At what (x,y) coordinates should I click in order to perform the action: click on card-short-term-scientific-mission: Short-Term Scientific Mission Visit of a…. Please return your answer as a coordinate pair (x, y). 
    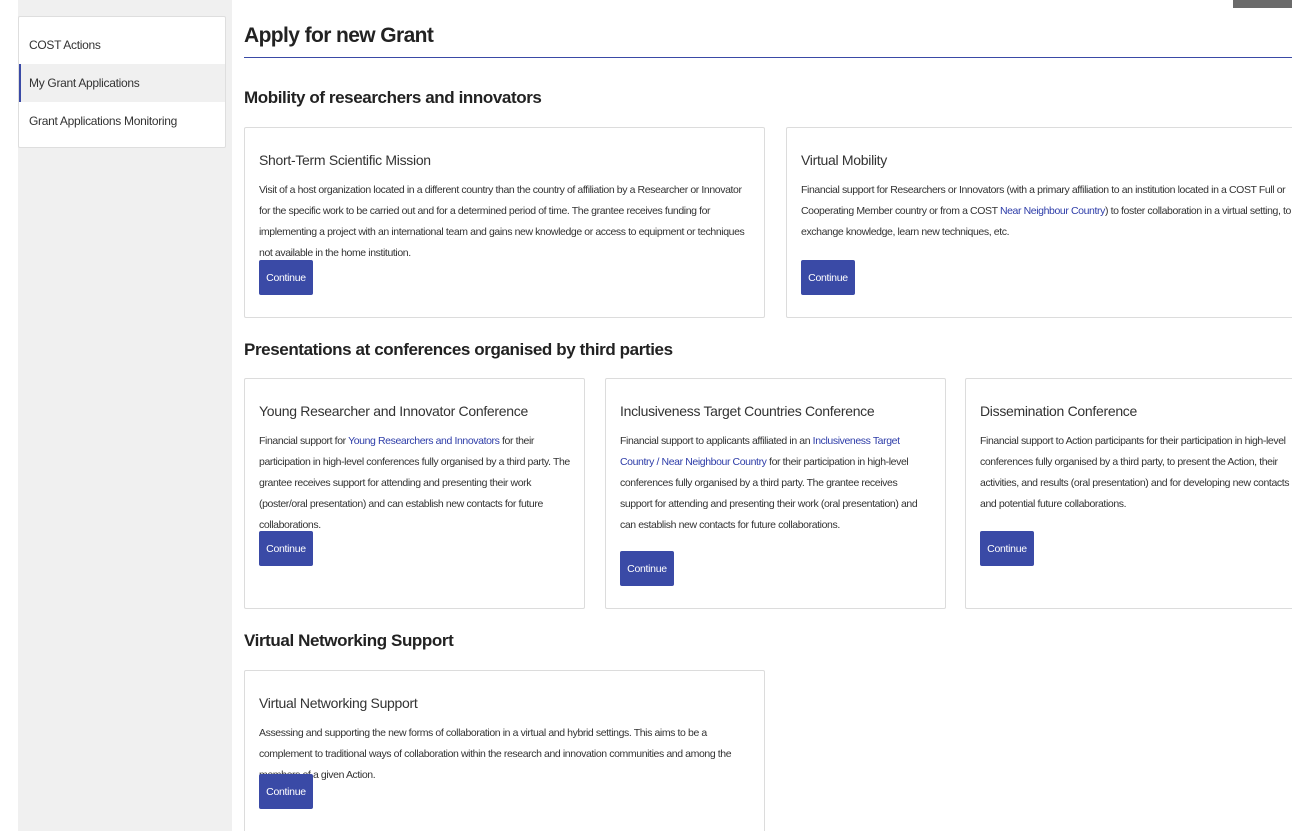
    Looking at the image, I should click on (504, 222).